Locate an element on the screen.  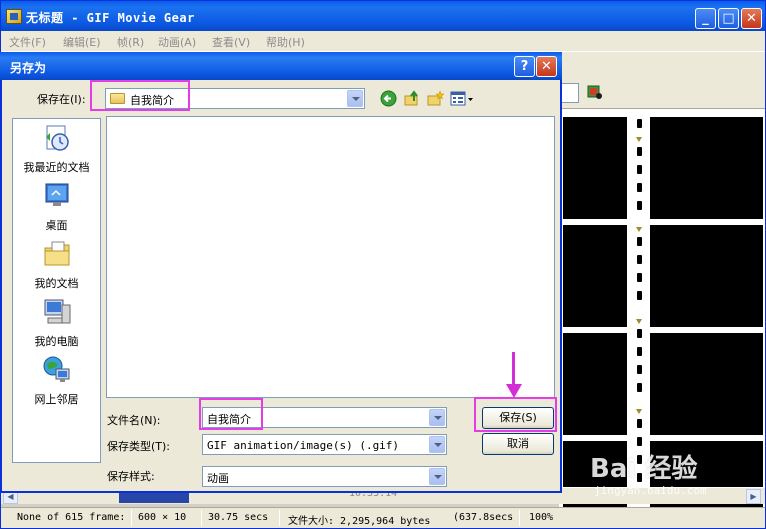
my-documents-icon is located at coordinates (56, 253).